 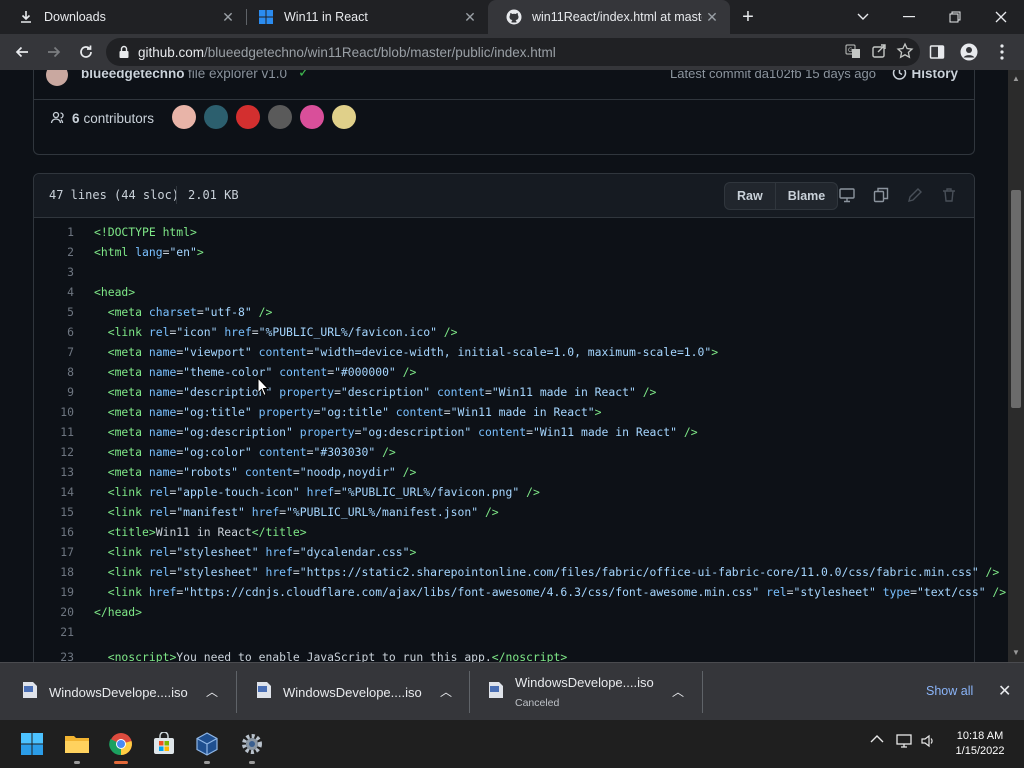 I want to click on line-number: 15, so click(x=54, y=512).